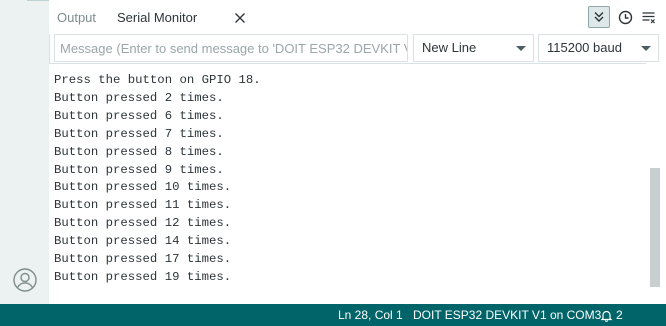 The width and height of the screenshot is (666, 326). I want to click on output-line: Press the button on GPIO 18., so click(157, 80).